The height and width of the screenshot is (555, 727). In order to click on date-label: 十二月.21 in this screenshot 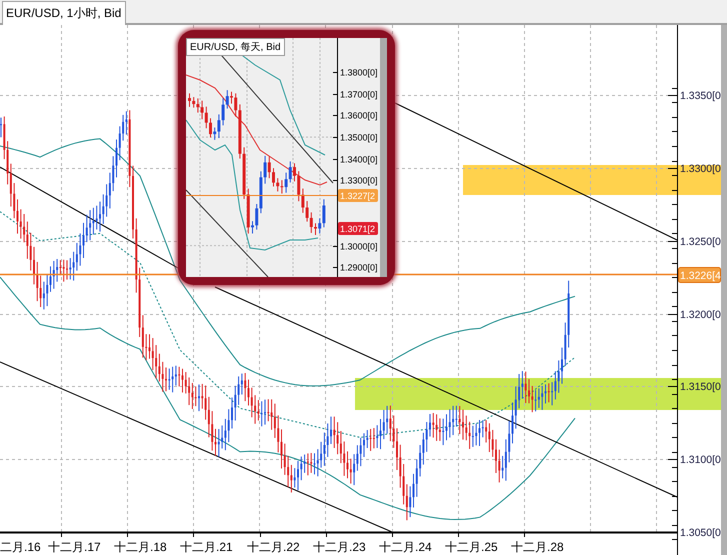, I will do `click(206, 547)`.